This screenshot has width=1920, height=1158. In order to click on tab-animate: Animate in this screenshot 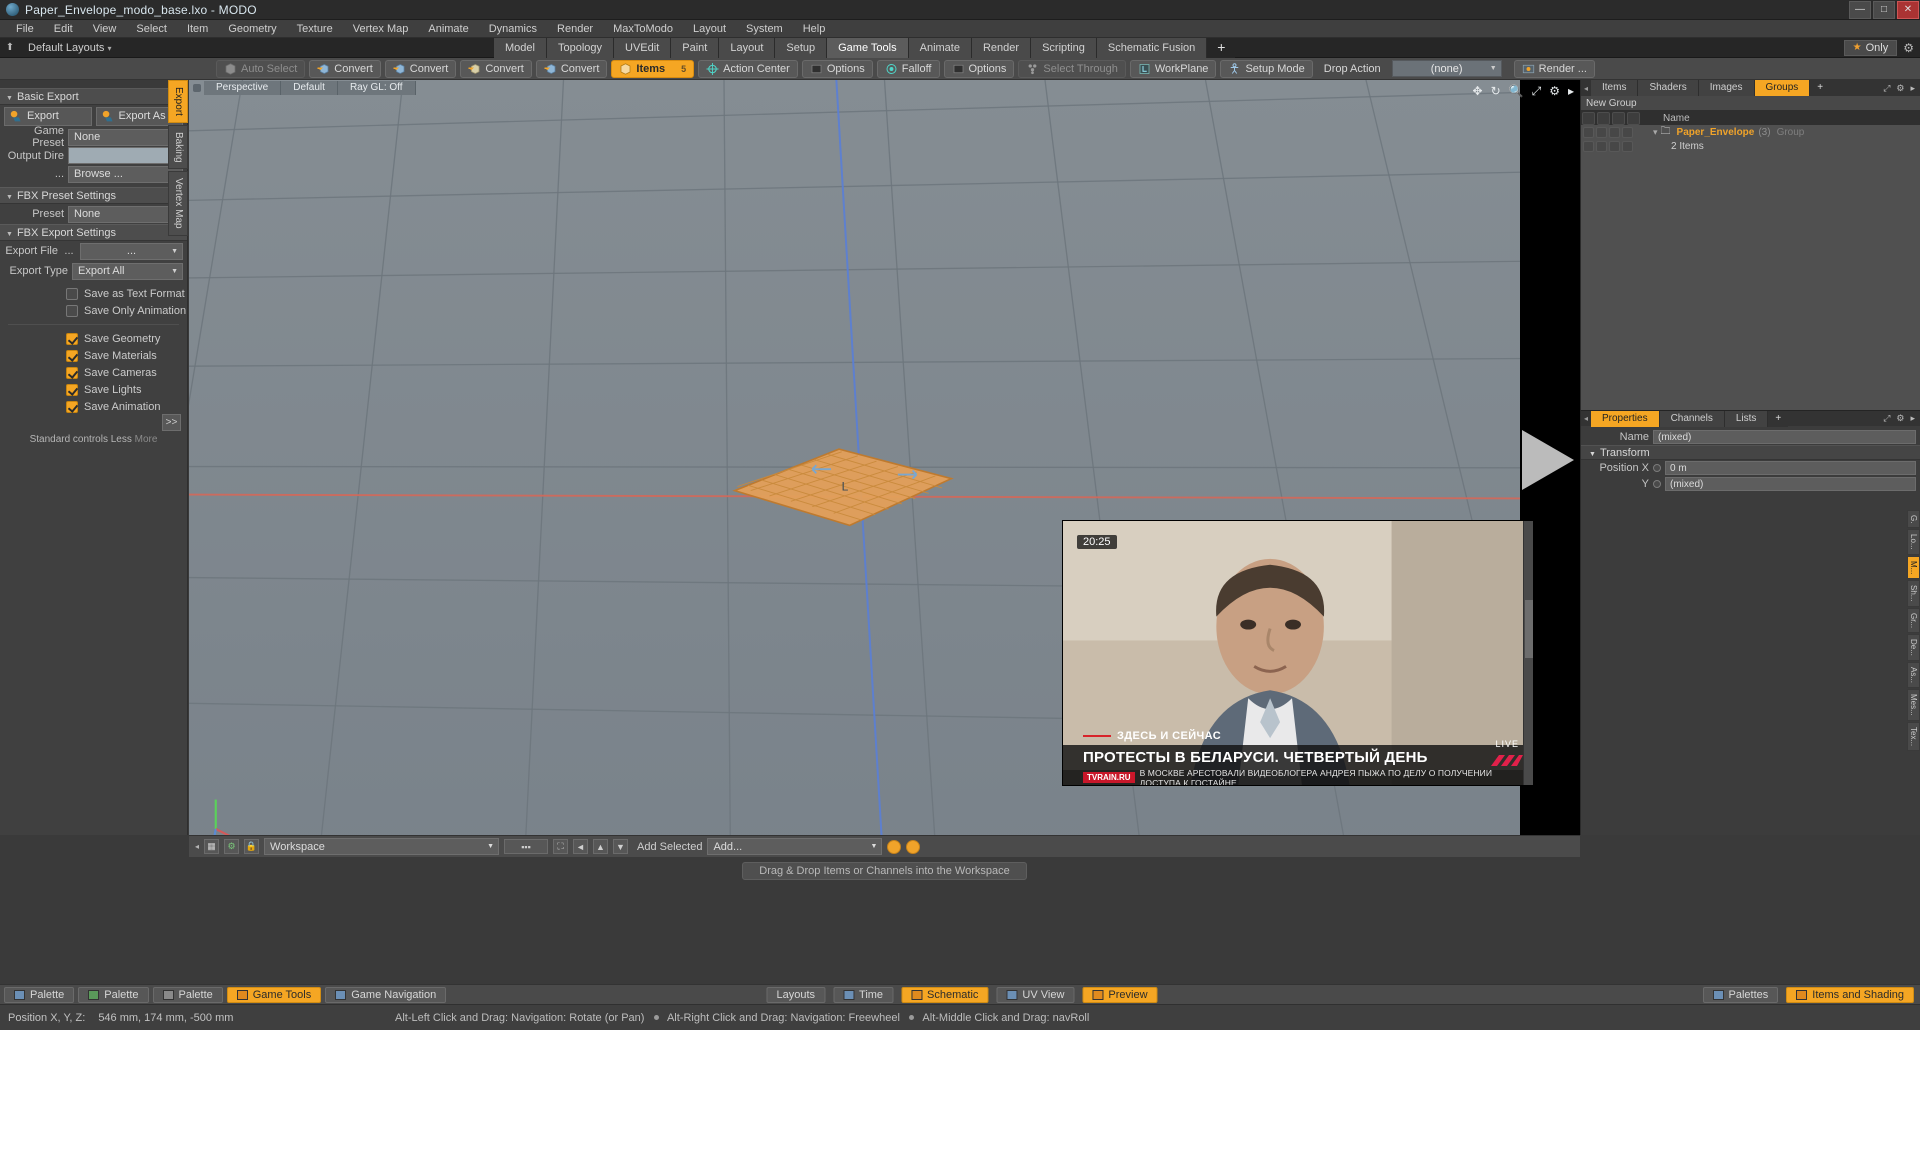, I will do `click(940, 48)`.